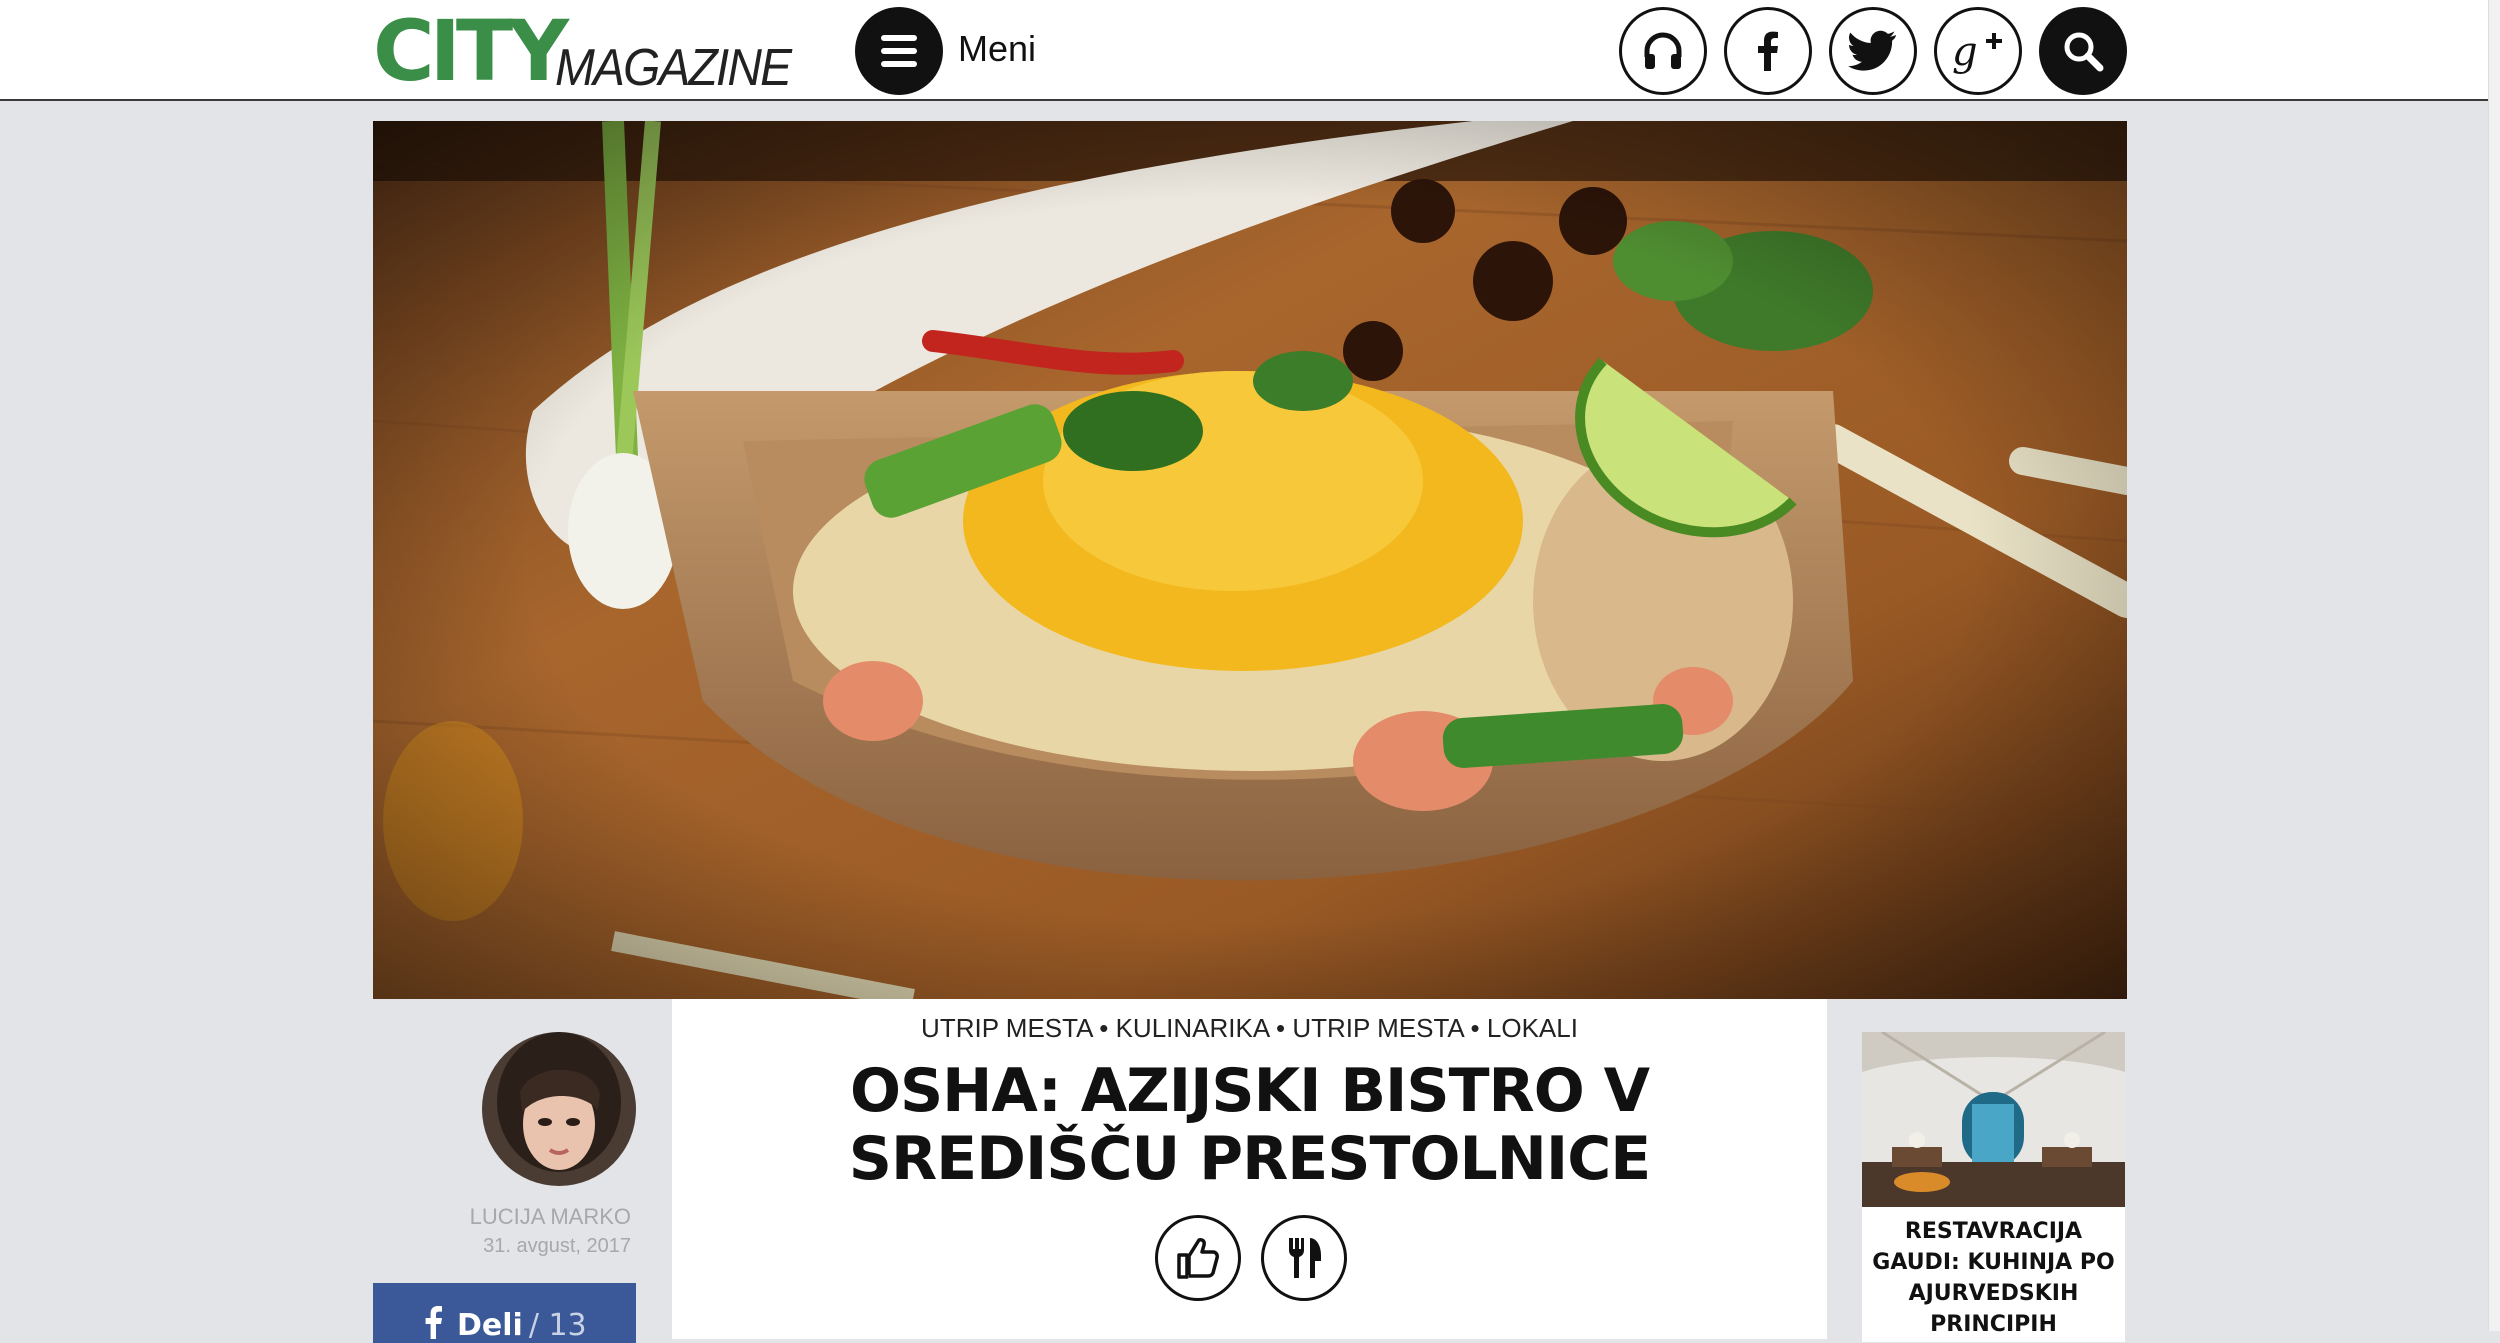  I want to click on twitter-icon, so click(1872, 50).